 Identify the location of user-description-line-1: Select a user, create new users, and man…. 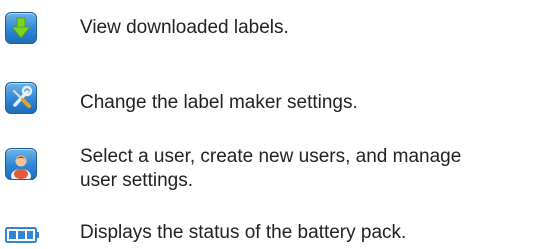
(271, 156).